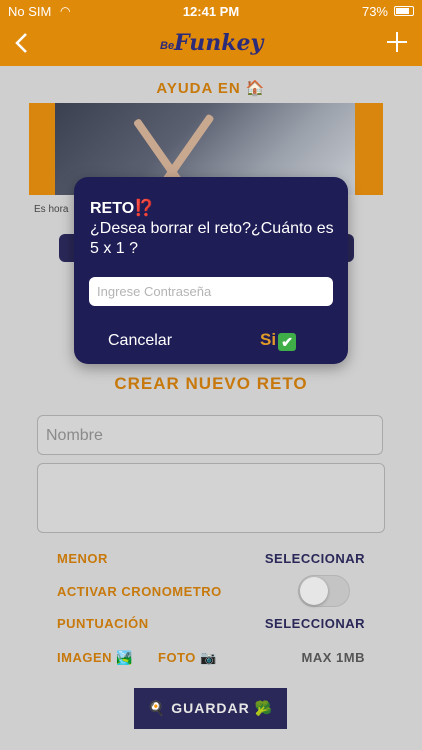 The width and height of the screenshot is (422, 750). Describe the element at coordinates (333, 657) in the screenshot. I see `max-size-label: MAX 1MB` at that location.